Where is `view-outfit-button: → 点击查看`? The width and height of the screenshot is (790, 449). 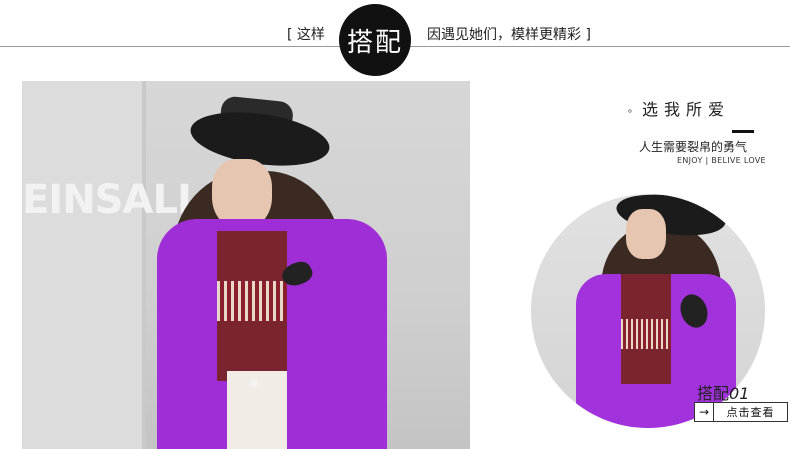
view-outfit-button: → 点击查看 is located at coordinates (741, 412).